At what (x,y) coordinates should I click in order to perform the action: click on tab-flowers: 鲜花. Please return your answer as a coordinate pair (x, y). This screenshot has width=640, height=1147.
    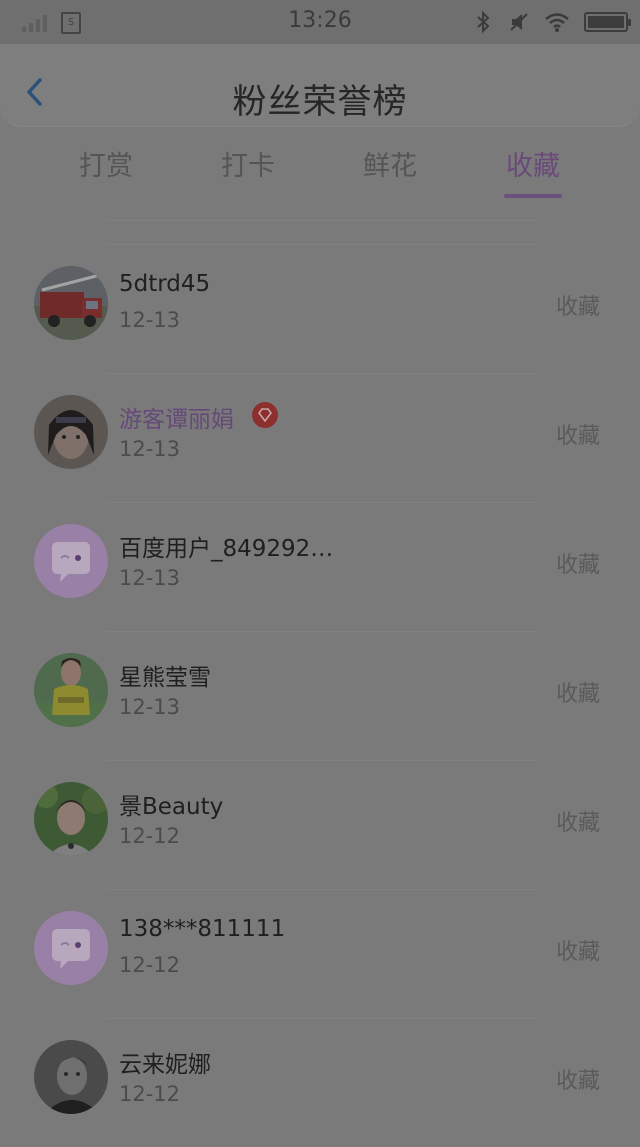
    Looking at the image, I should click on (390, 163).